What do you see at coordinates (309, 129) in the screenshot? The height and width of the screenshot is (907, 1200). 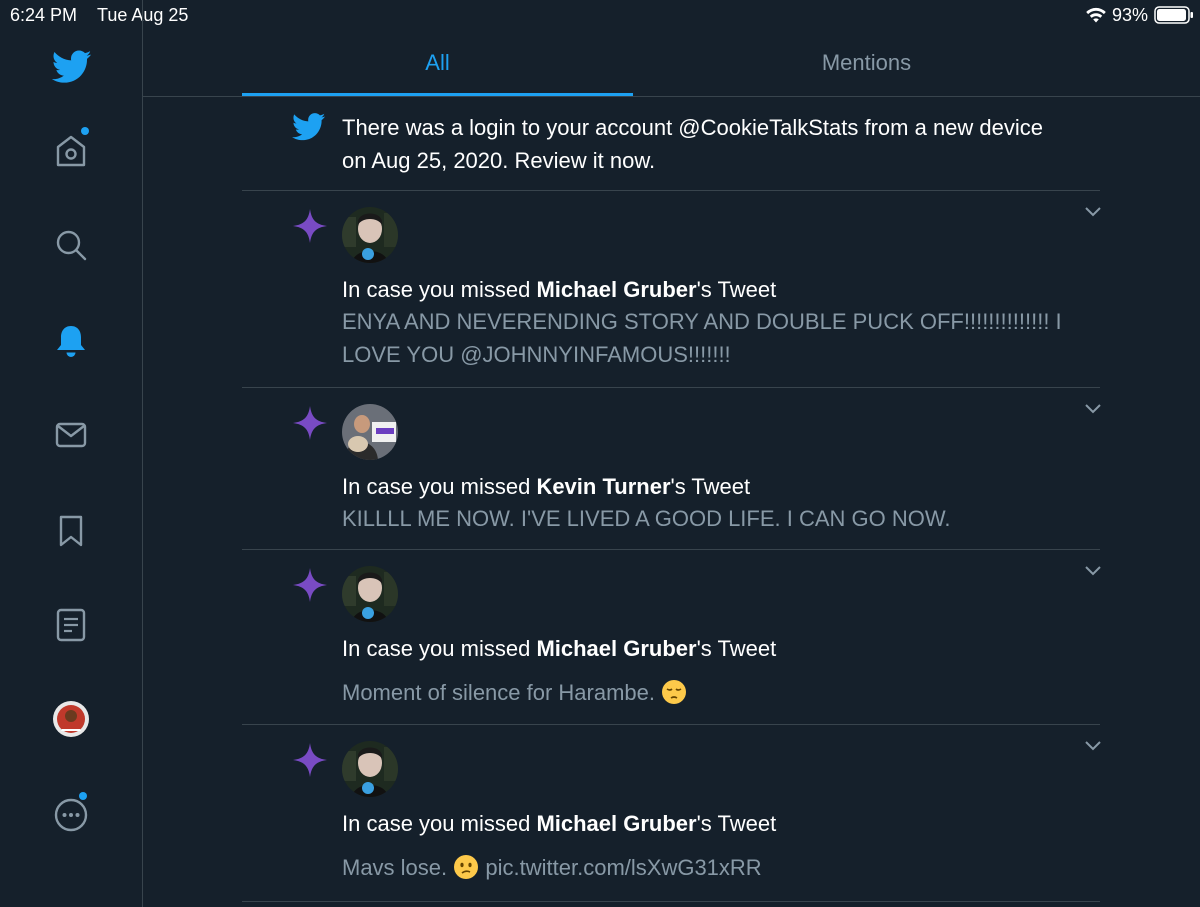 I see `twitter-bird-icon` at bounding box center [309, 129].